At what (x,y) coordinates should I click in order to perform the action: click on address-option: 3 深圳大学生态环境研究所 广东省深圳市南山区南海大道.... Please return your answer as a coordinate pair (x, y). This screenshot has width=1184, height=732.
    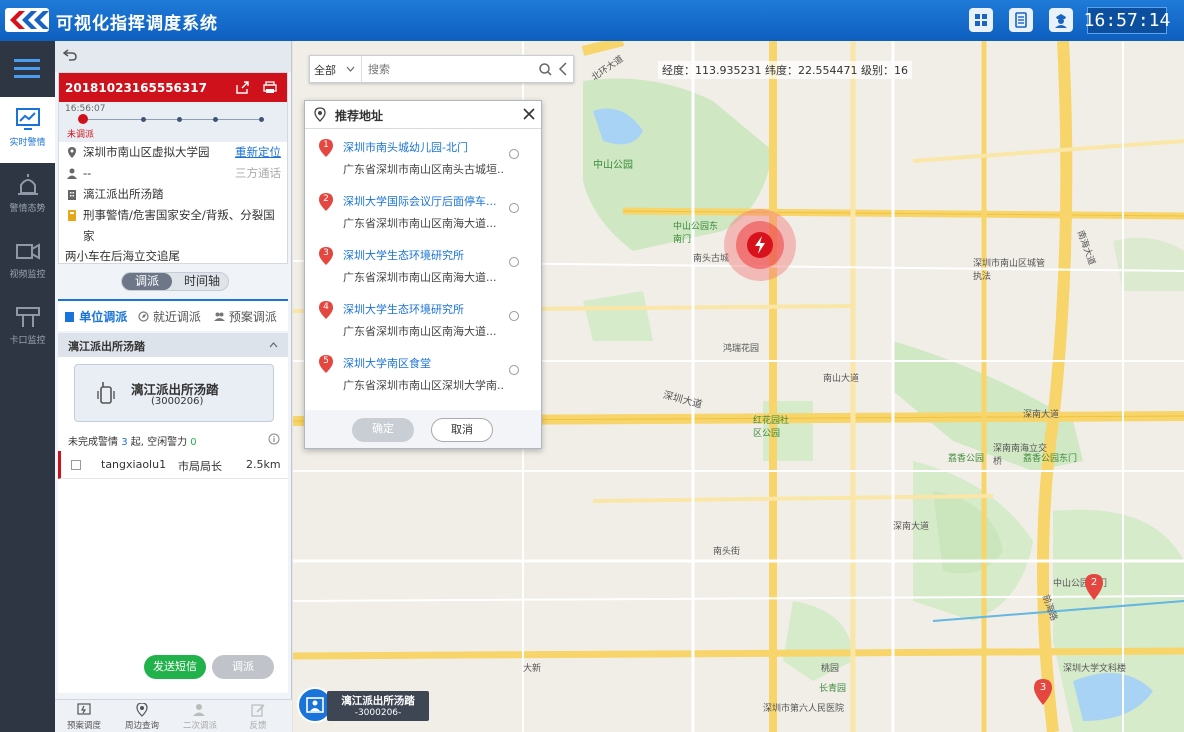
    Looking at the image, I should click on (423, 264).